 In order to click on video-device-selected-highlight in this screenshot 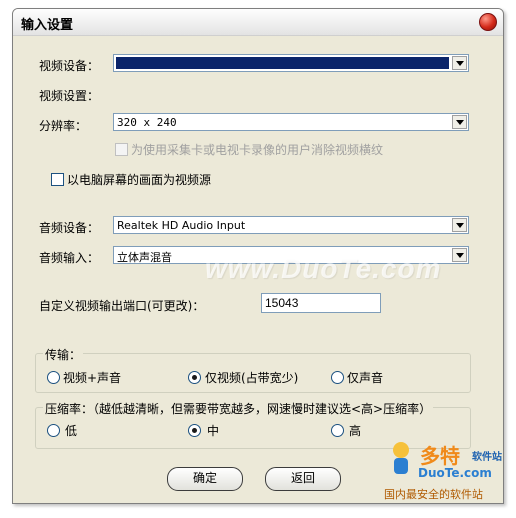, I will do `click(282, 63)`.